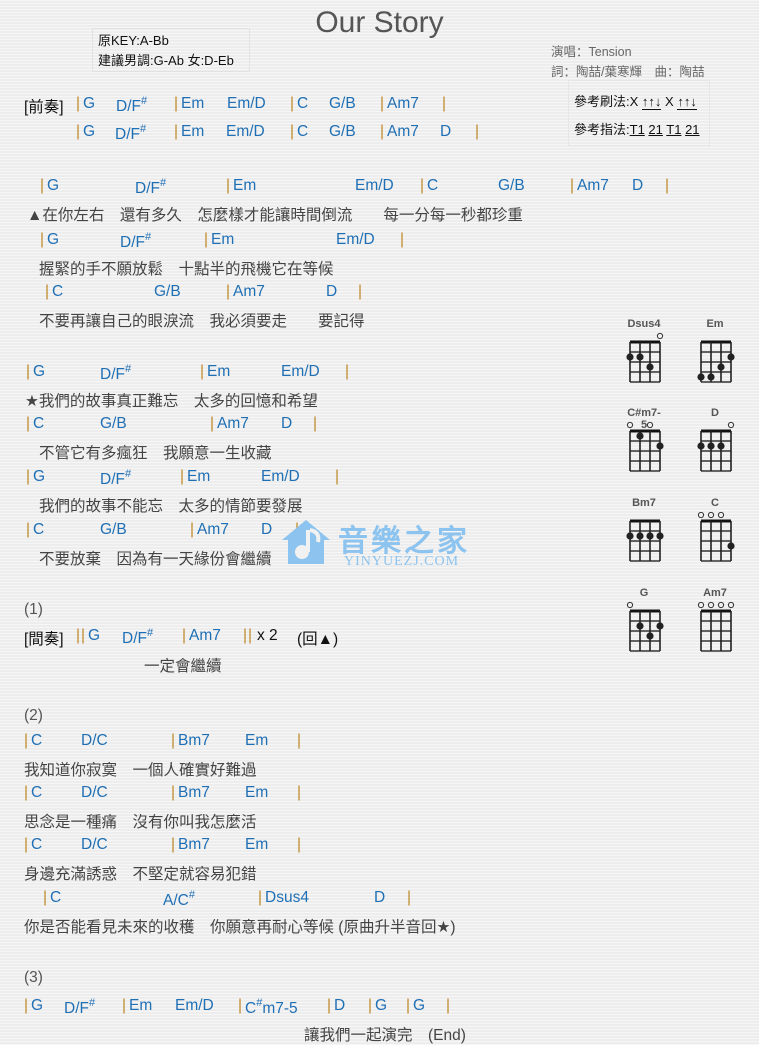  I want to click on singer: 演唱：Tension, so click(591, 52).